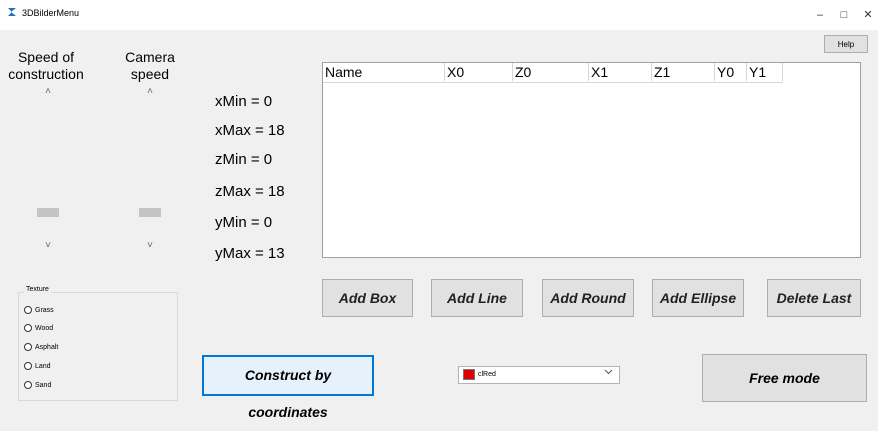 The width and height of the screenshot is (878, 431). What do you see at coordinates (150, 171) in the screenshot?
I see `camera-speed-slider: ˄ ˅` at bounding box center [150, 171].